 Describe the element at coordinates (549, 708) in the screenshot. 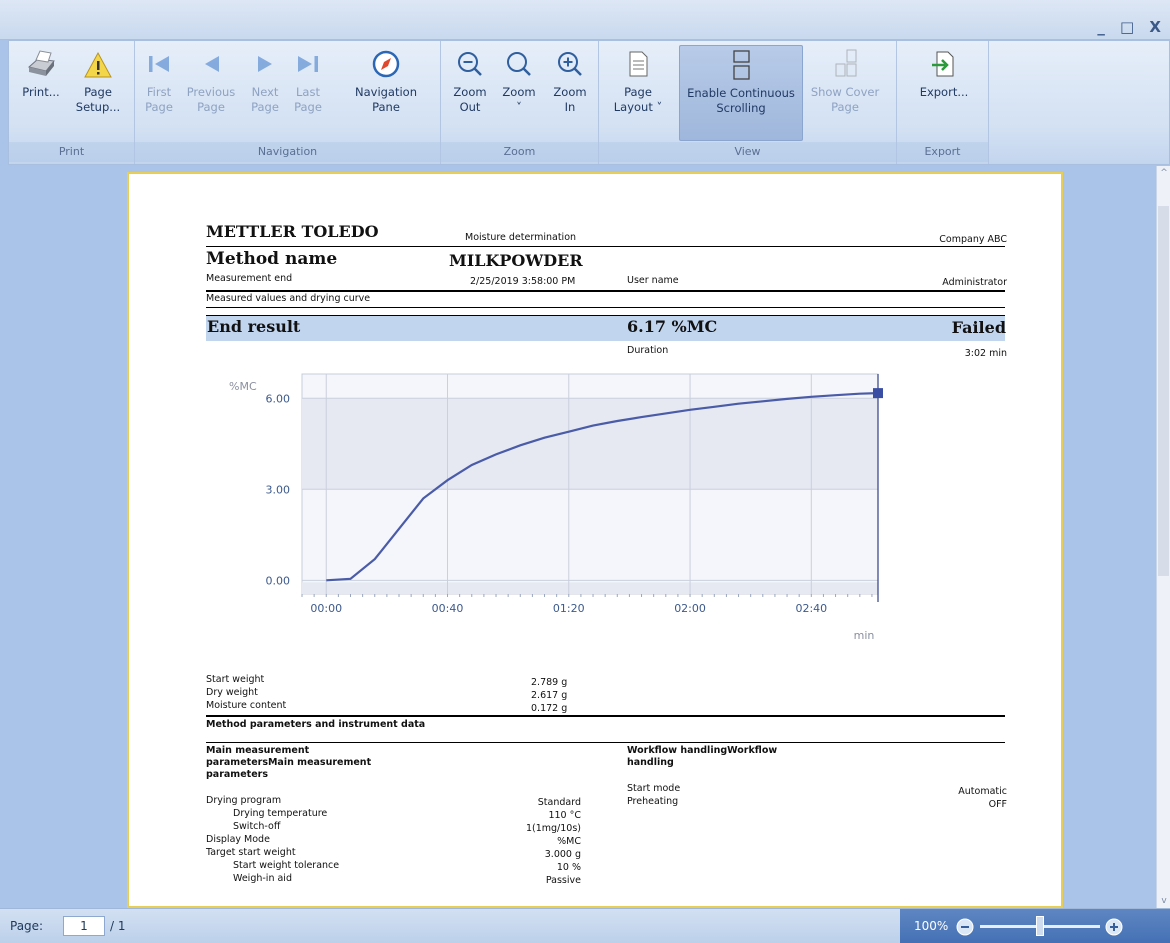

I see `moisture-content-value: 0.172 g` at that location.